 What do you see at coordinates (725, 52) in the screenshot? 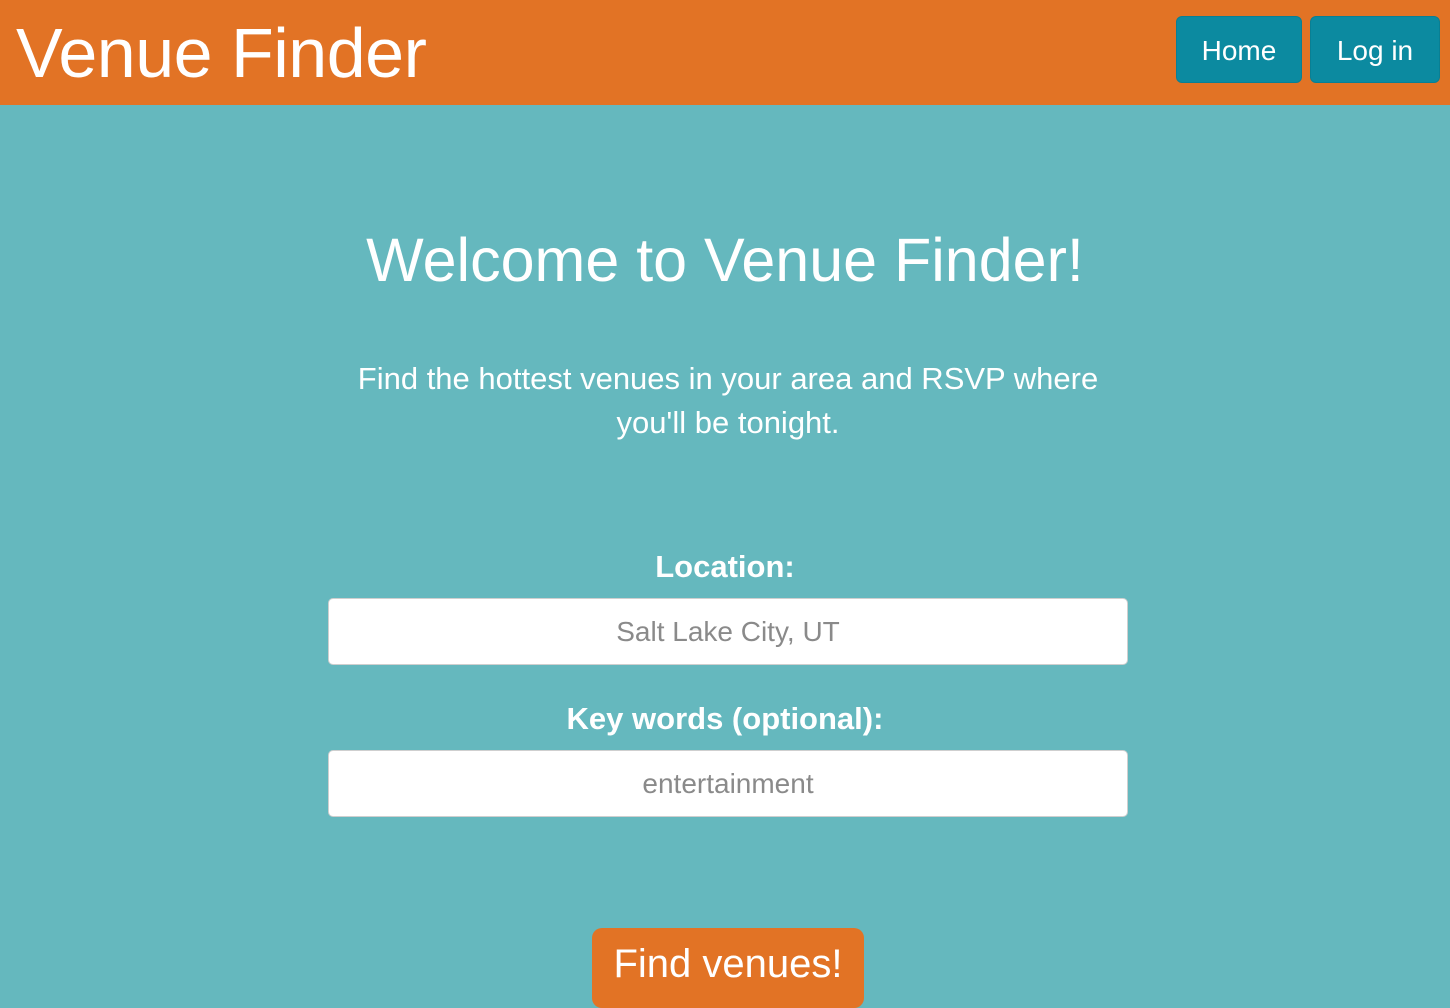
I see `top-navbar: Venue Finder Home Log in` at bounding box center [725, 52].